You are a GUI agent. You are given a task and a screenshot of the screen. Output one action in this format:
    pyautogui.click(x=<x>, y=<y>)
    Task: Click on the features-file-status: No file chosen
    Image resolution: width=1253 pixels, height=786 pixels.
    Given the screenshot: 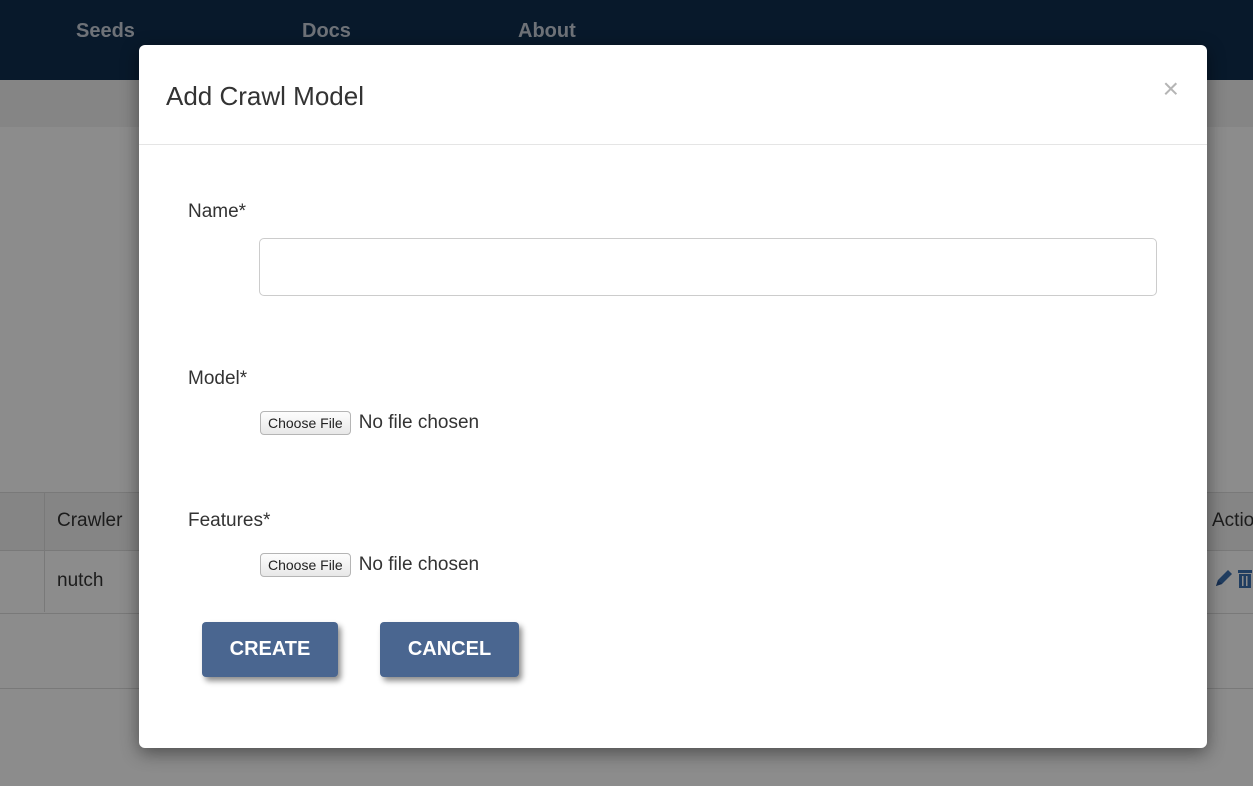 What is the action you would take?
    pyautogui.click(x=419, y=564)
    